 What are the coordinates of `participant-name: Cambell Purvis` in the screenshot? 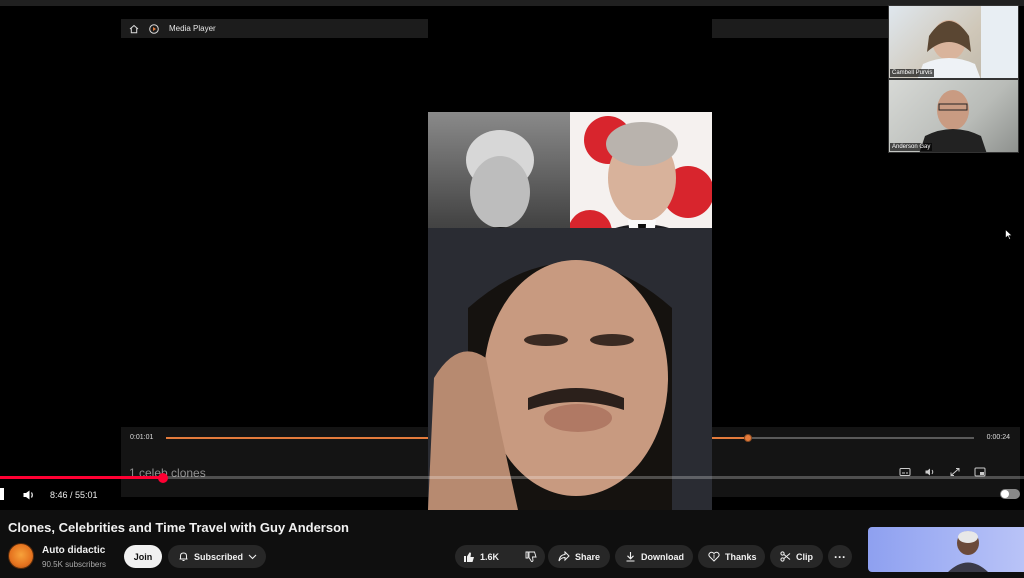 It's located at (912, 73).